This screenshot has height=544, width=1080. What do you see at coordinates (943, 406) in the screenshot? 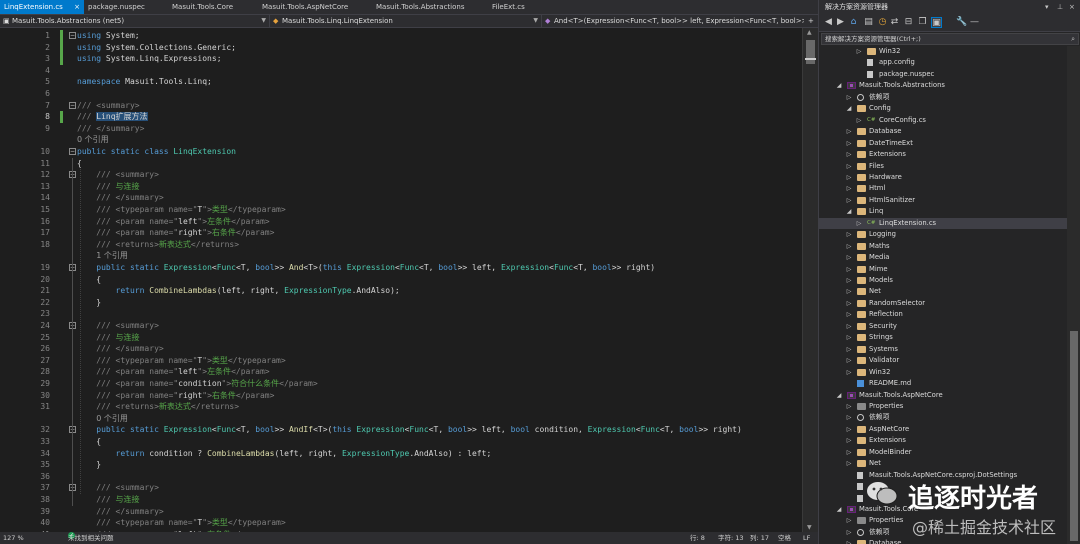
I see `tree-node: ▷ Properties` at bounding box center [943, 406].